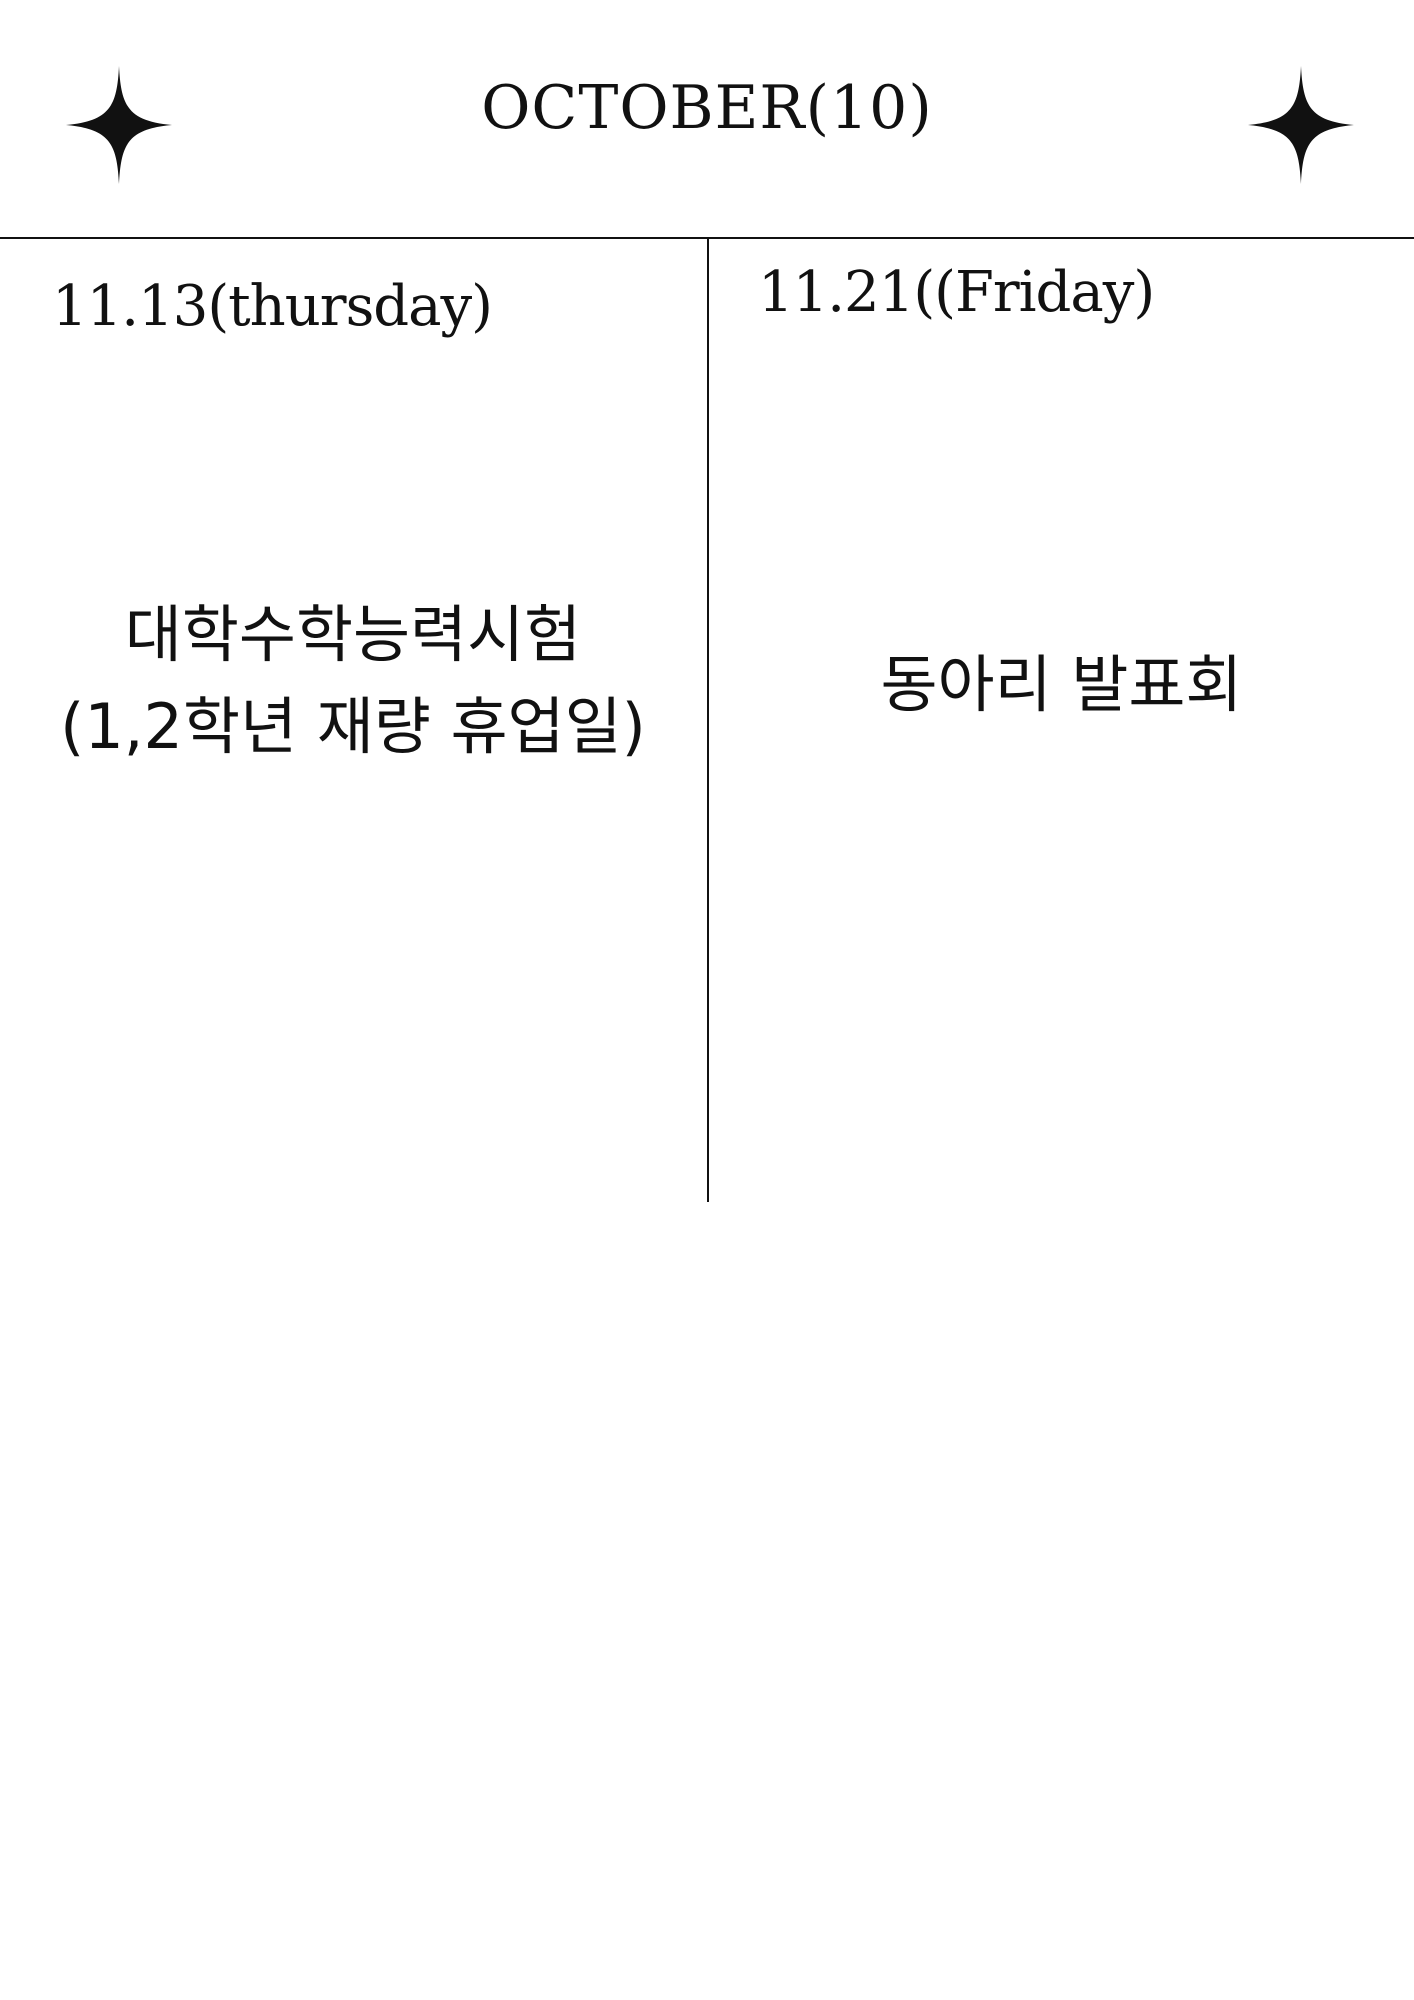  What do you see at coordinates (1301, 125) in the screenshot?
I see `four-point-star-icon` at bounding box center [1301, 125].